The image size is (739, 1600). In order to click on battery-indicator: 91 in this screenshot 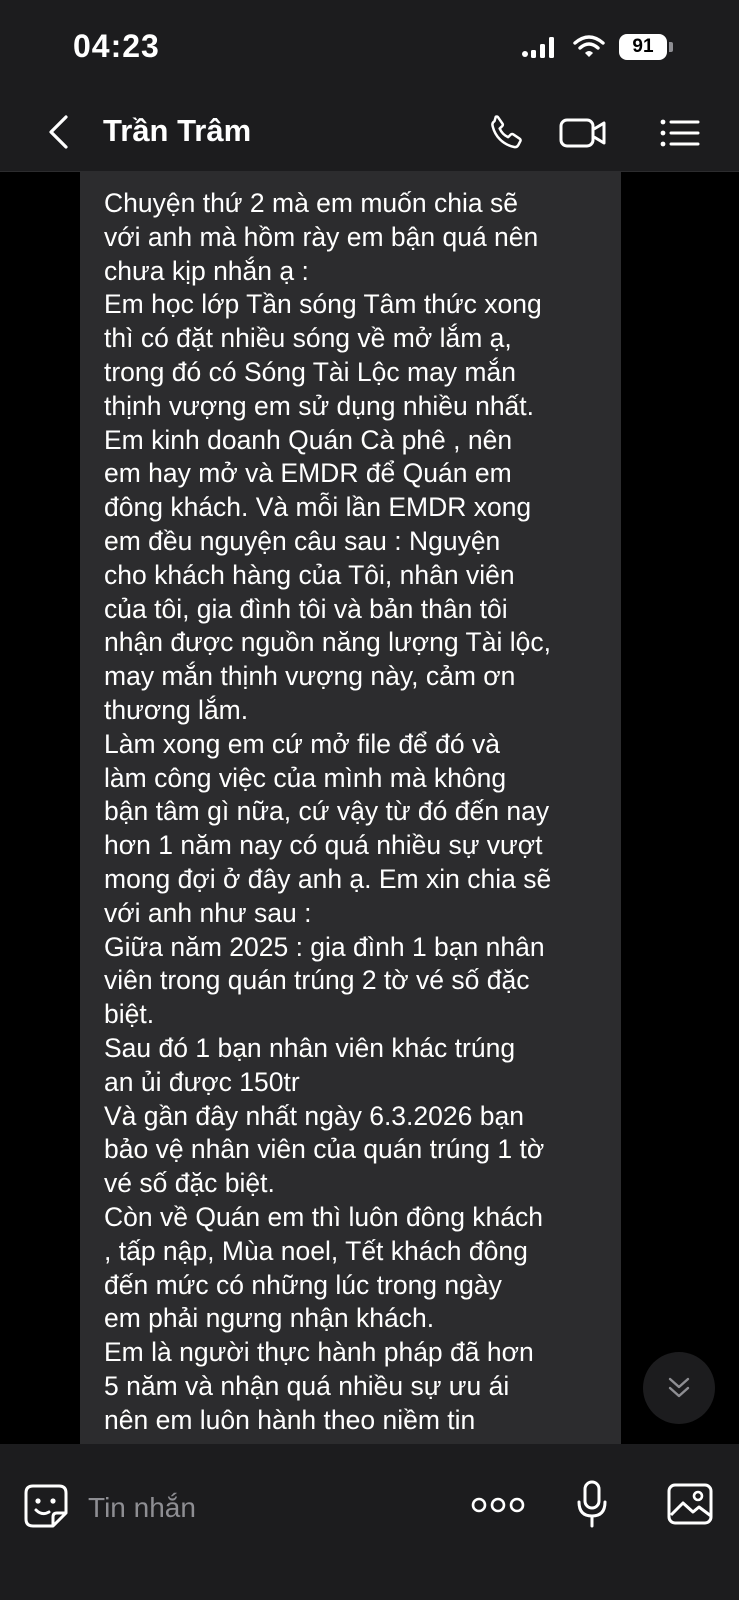, I will do `click(646, 47)`.